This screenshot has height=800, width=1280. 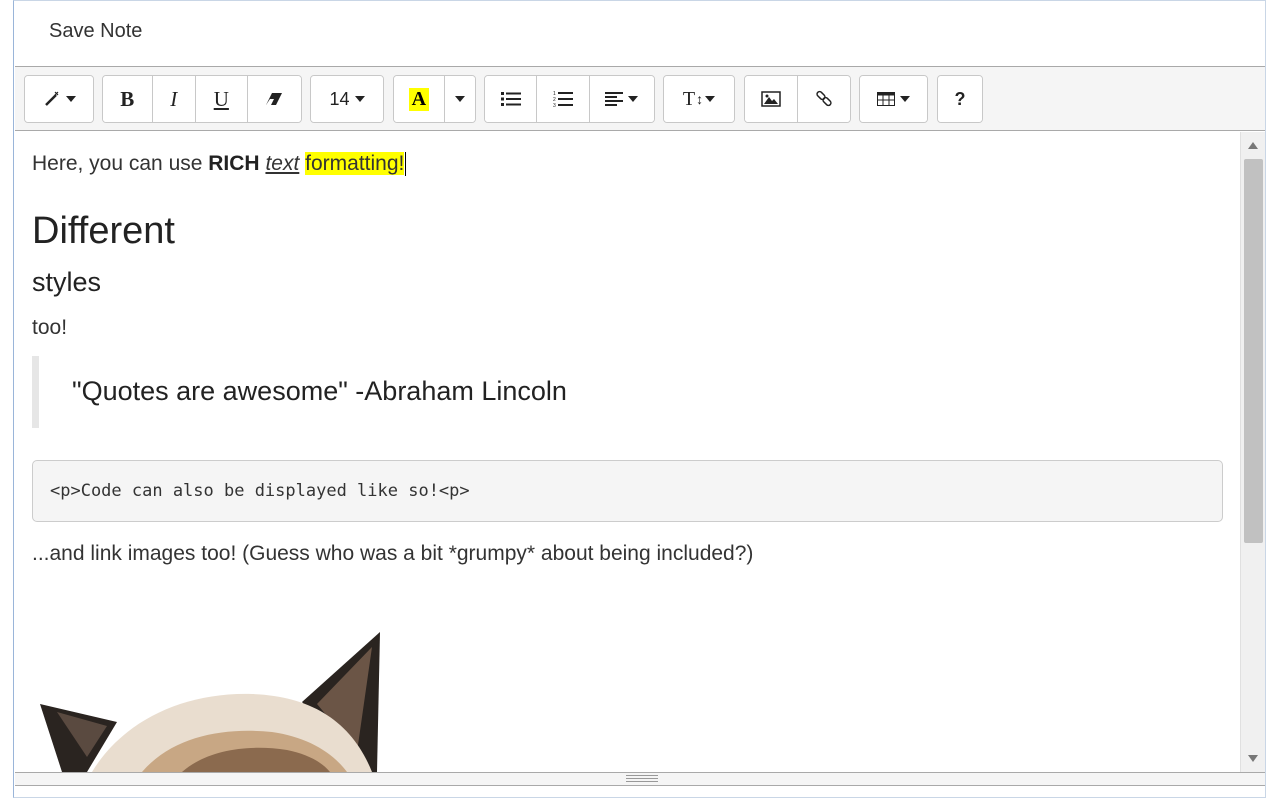 I want to click on paragraph-group: 1 2 3, so click(x=569, y=99).